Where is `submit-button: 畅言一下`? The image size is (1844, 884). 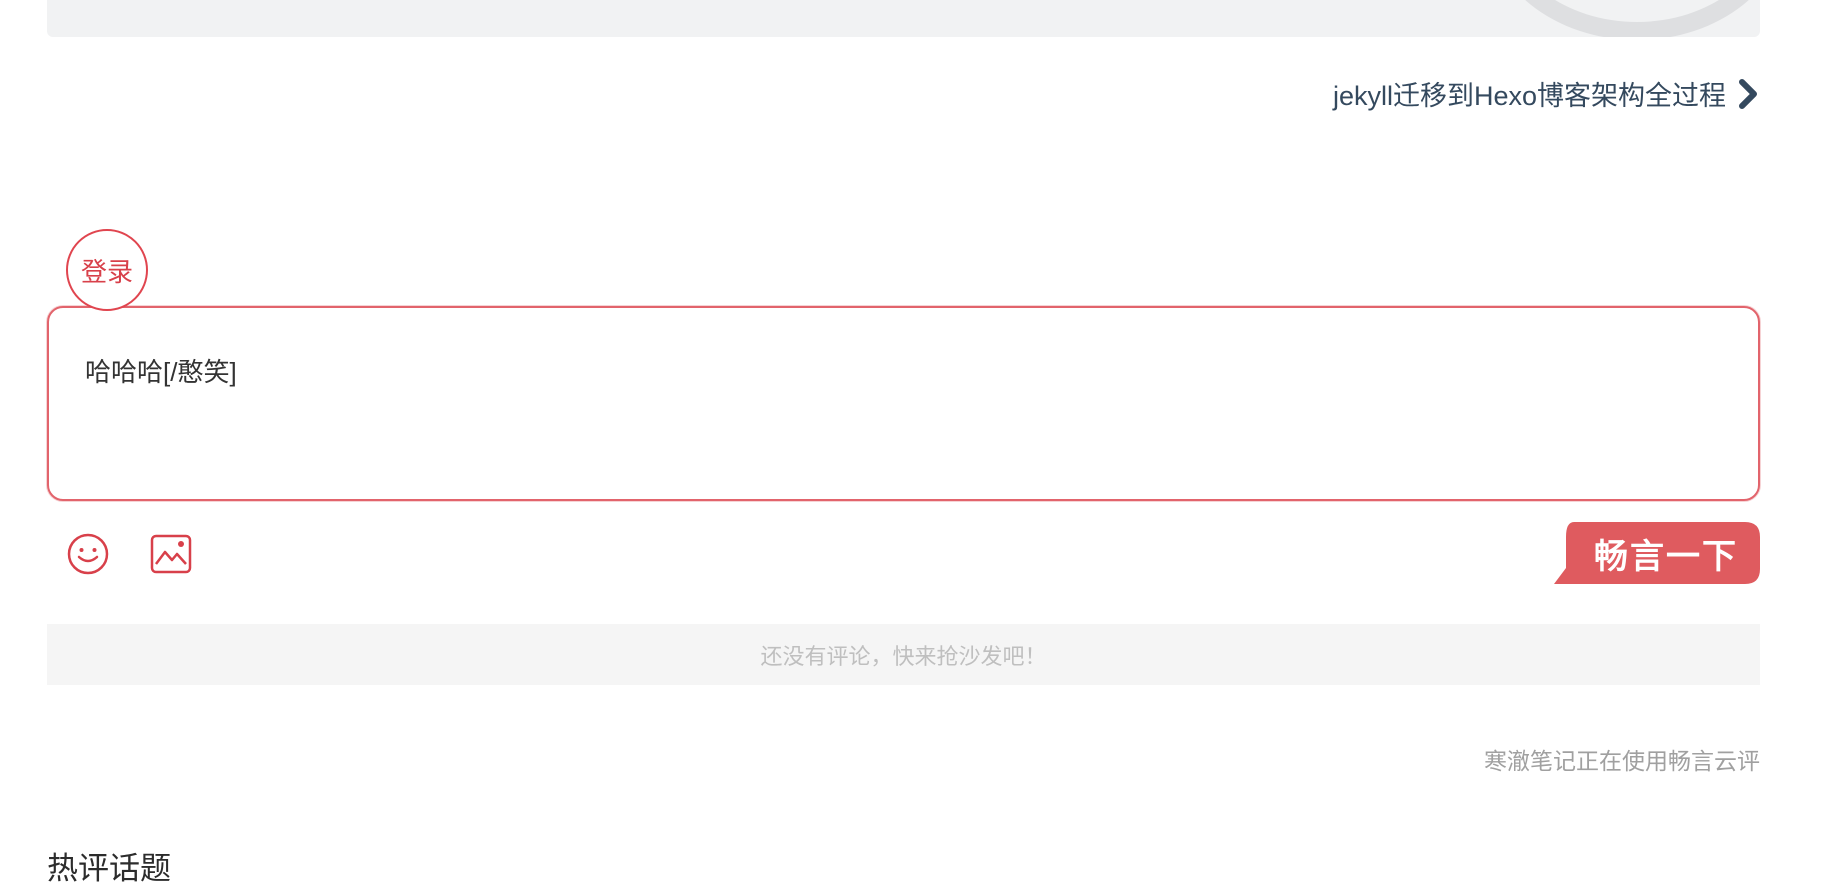 submit-button: 畅言一下 is located at coordinates (1657, 553).